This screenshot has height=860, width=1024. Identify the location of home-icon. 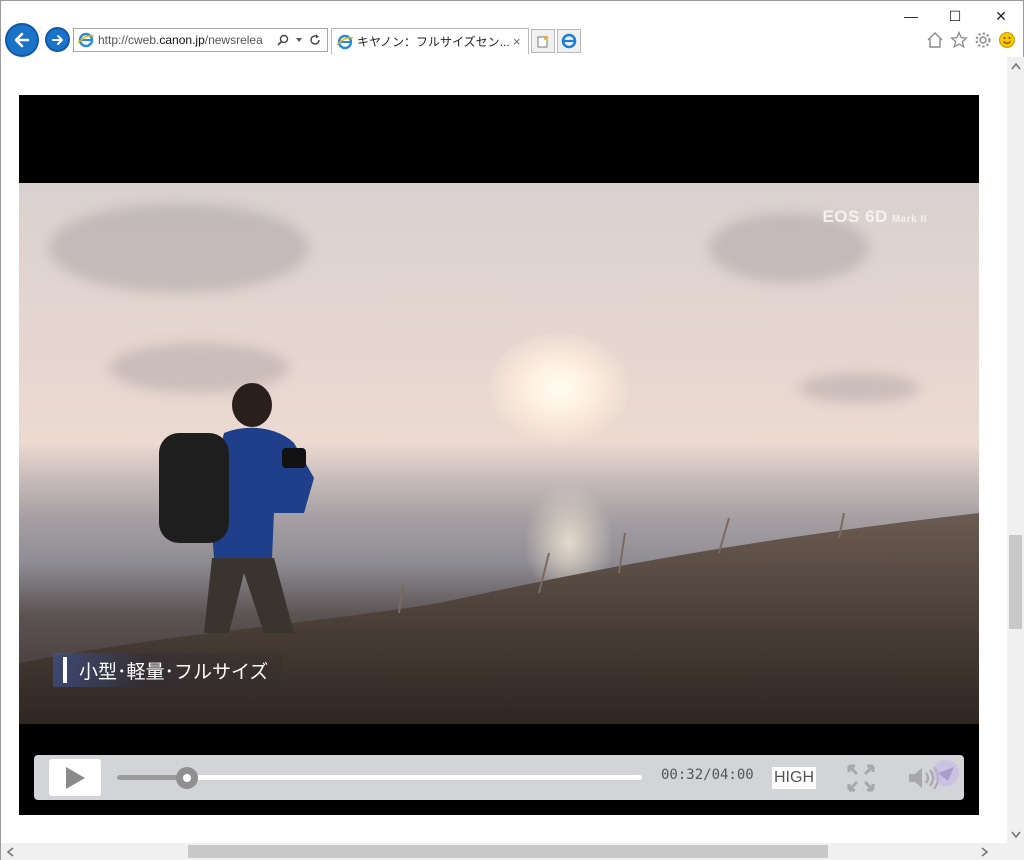
(935, 40).